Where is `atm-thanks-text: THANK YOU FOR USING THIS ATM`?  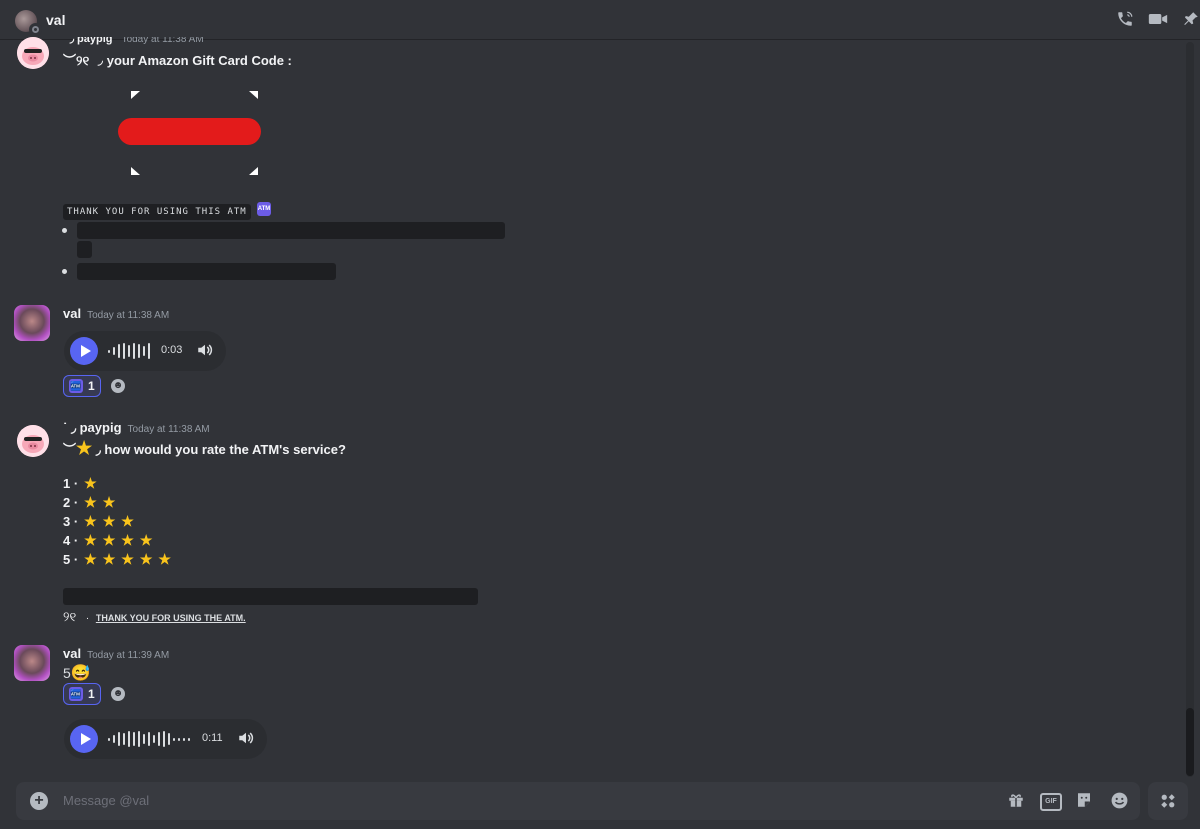 atm-thanks-text: THANK YOU FOR USING THIS ATM is located at coordinates (157, 212).